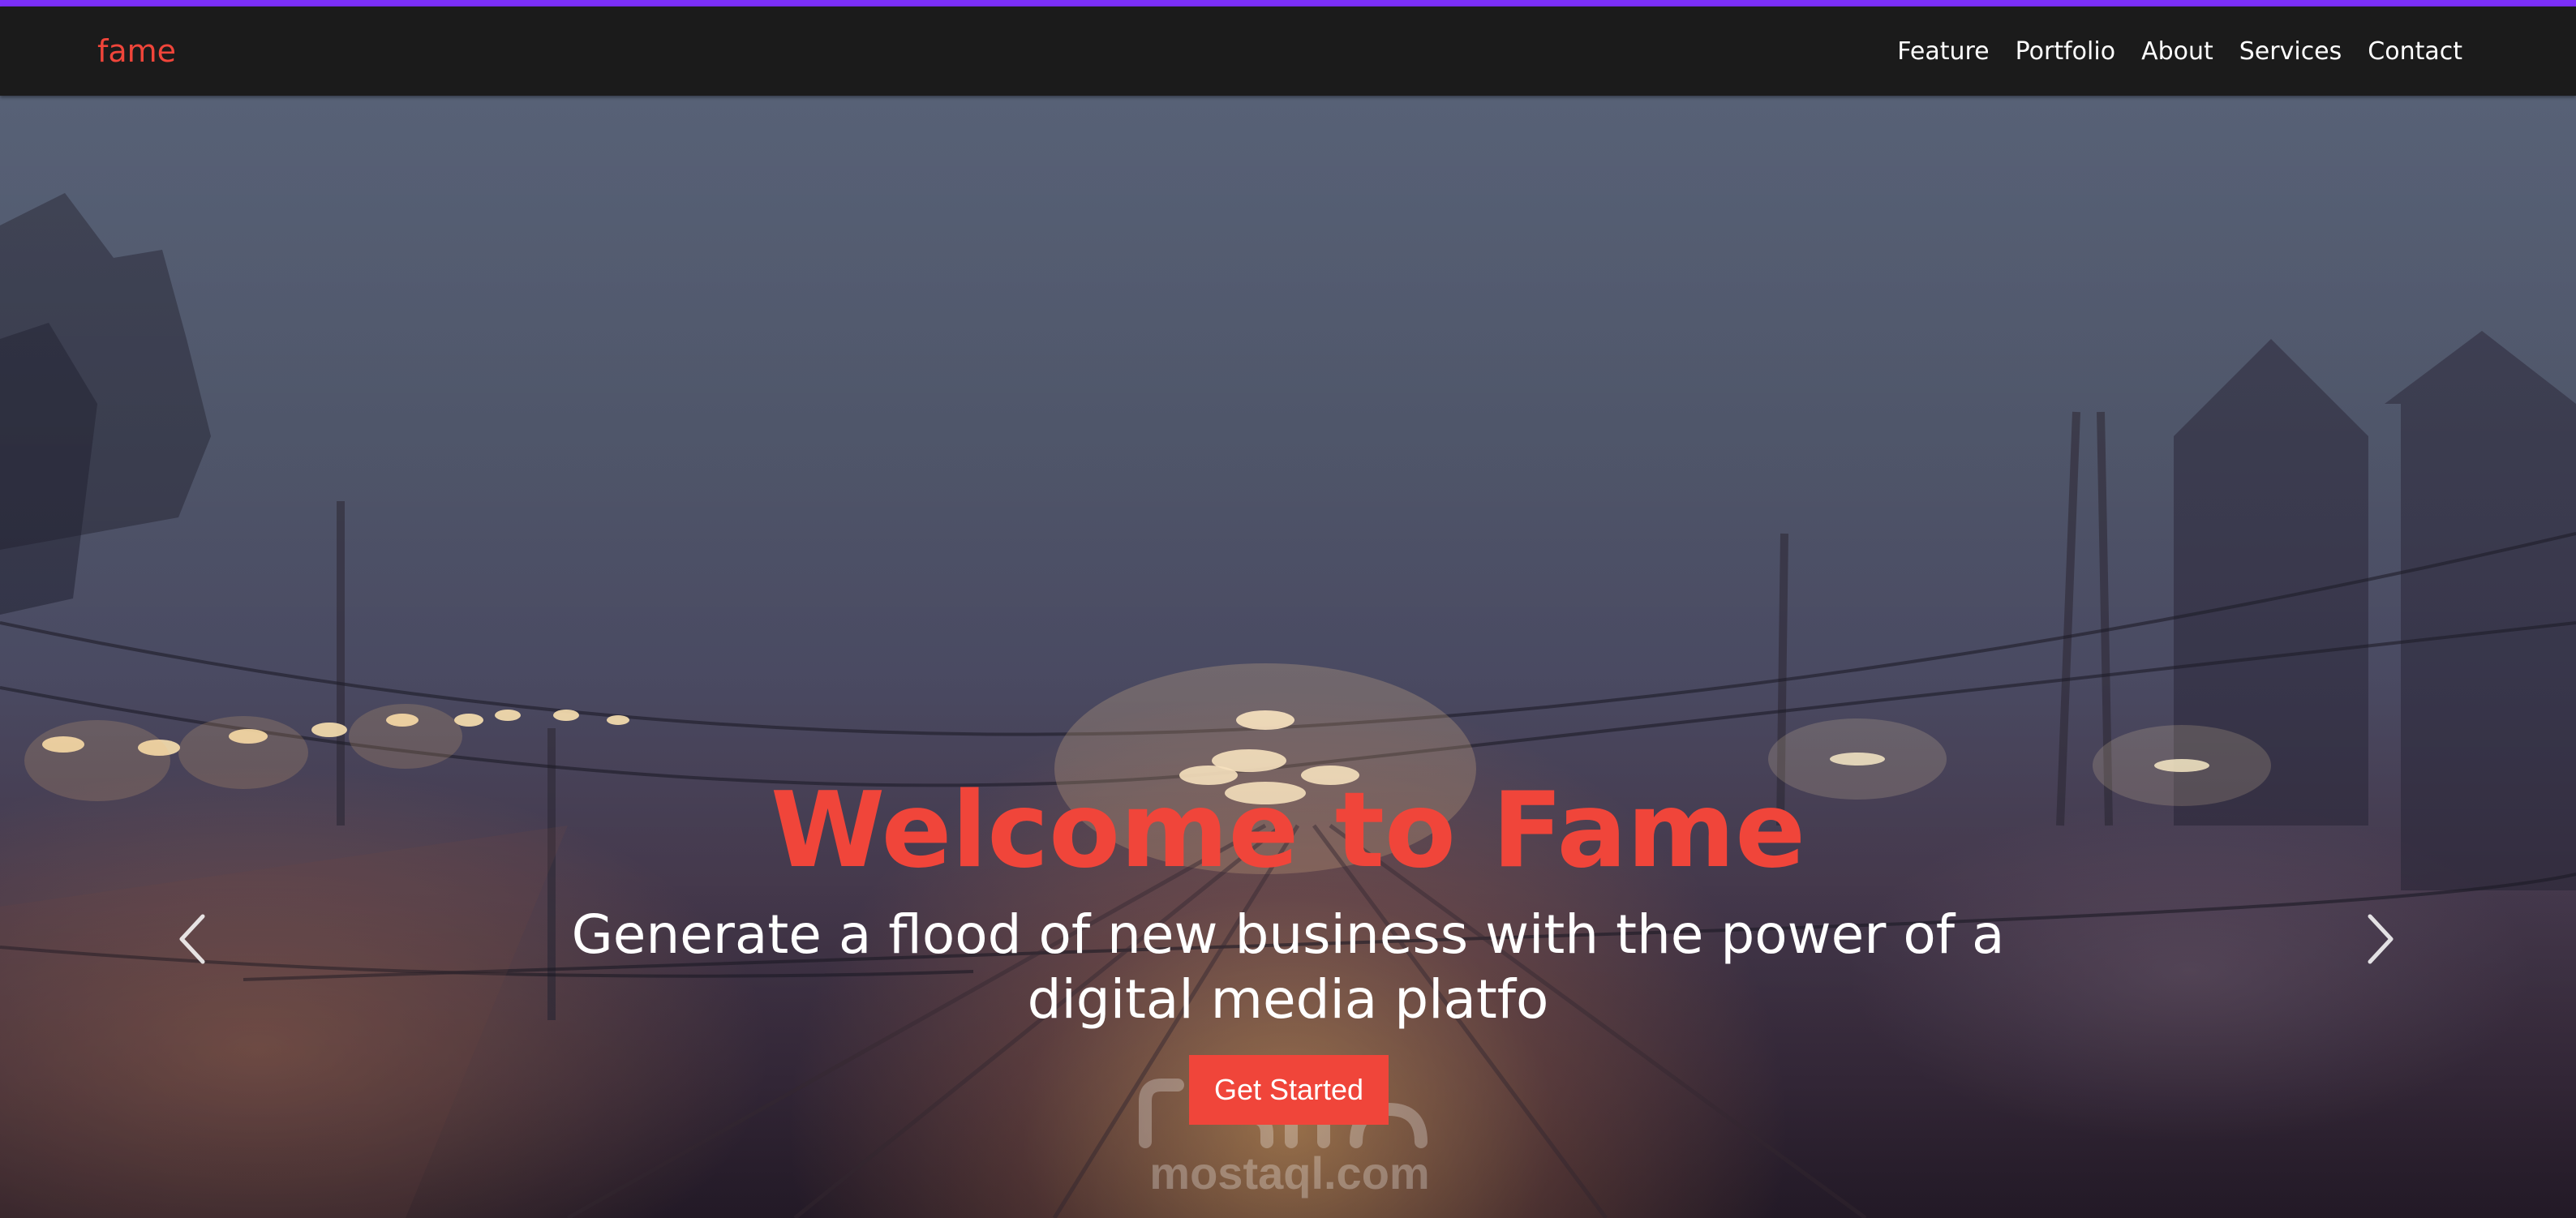  What do you see at coordinates (1288, 830) in the screenshot?
I see `hero-title: Welcome to Fame` at bounding box center [1288, 830].